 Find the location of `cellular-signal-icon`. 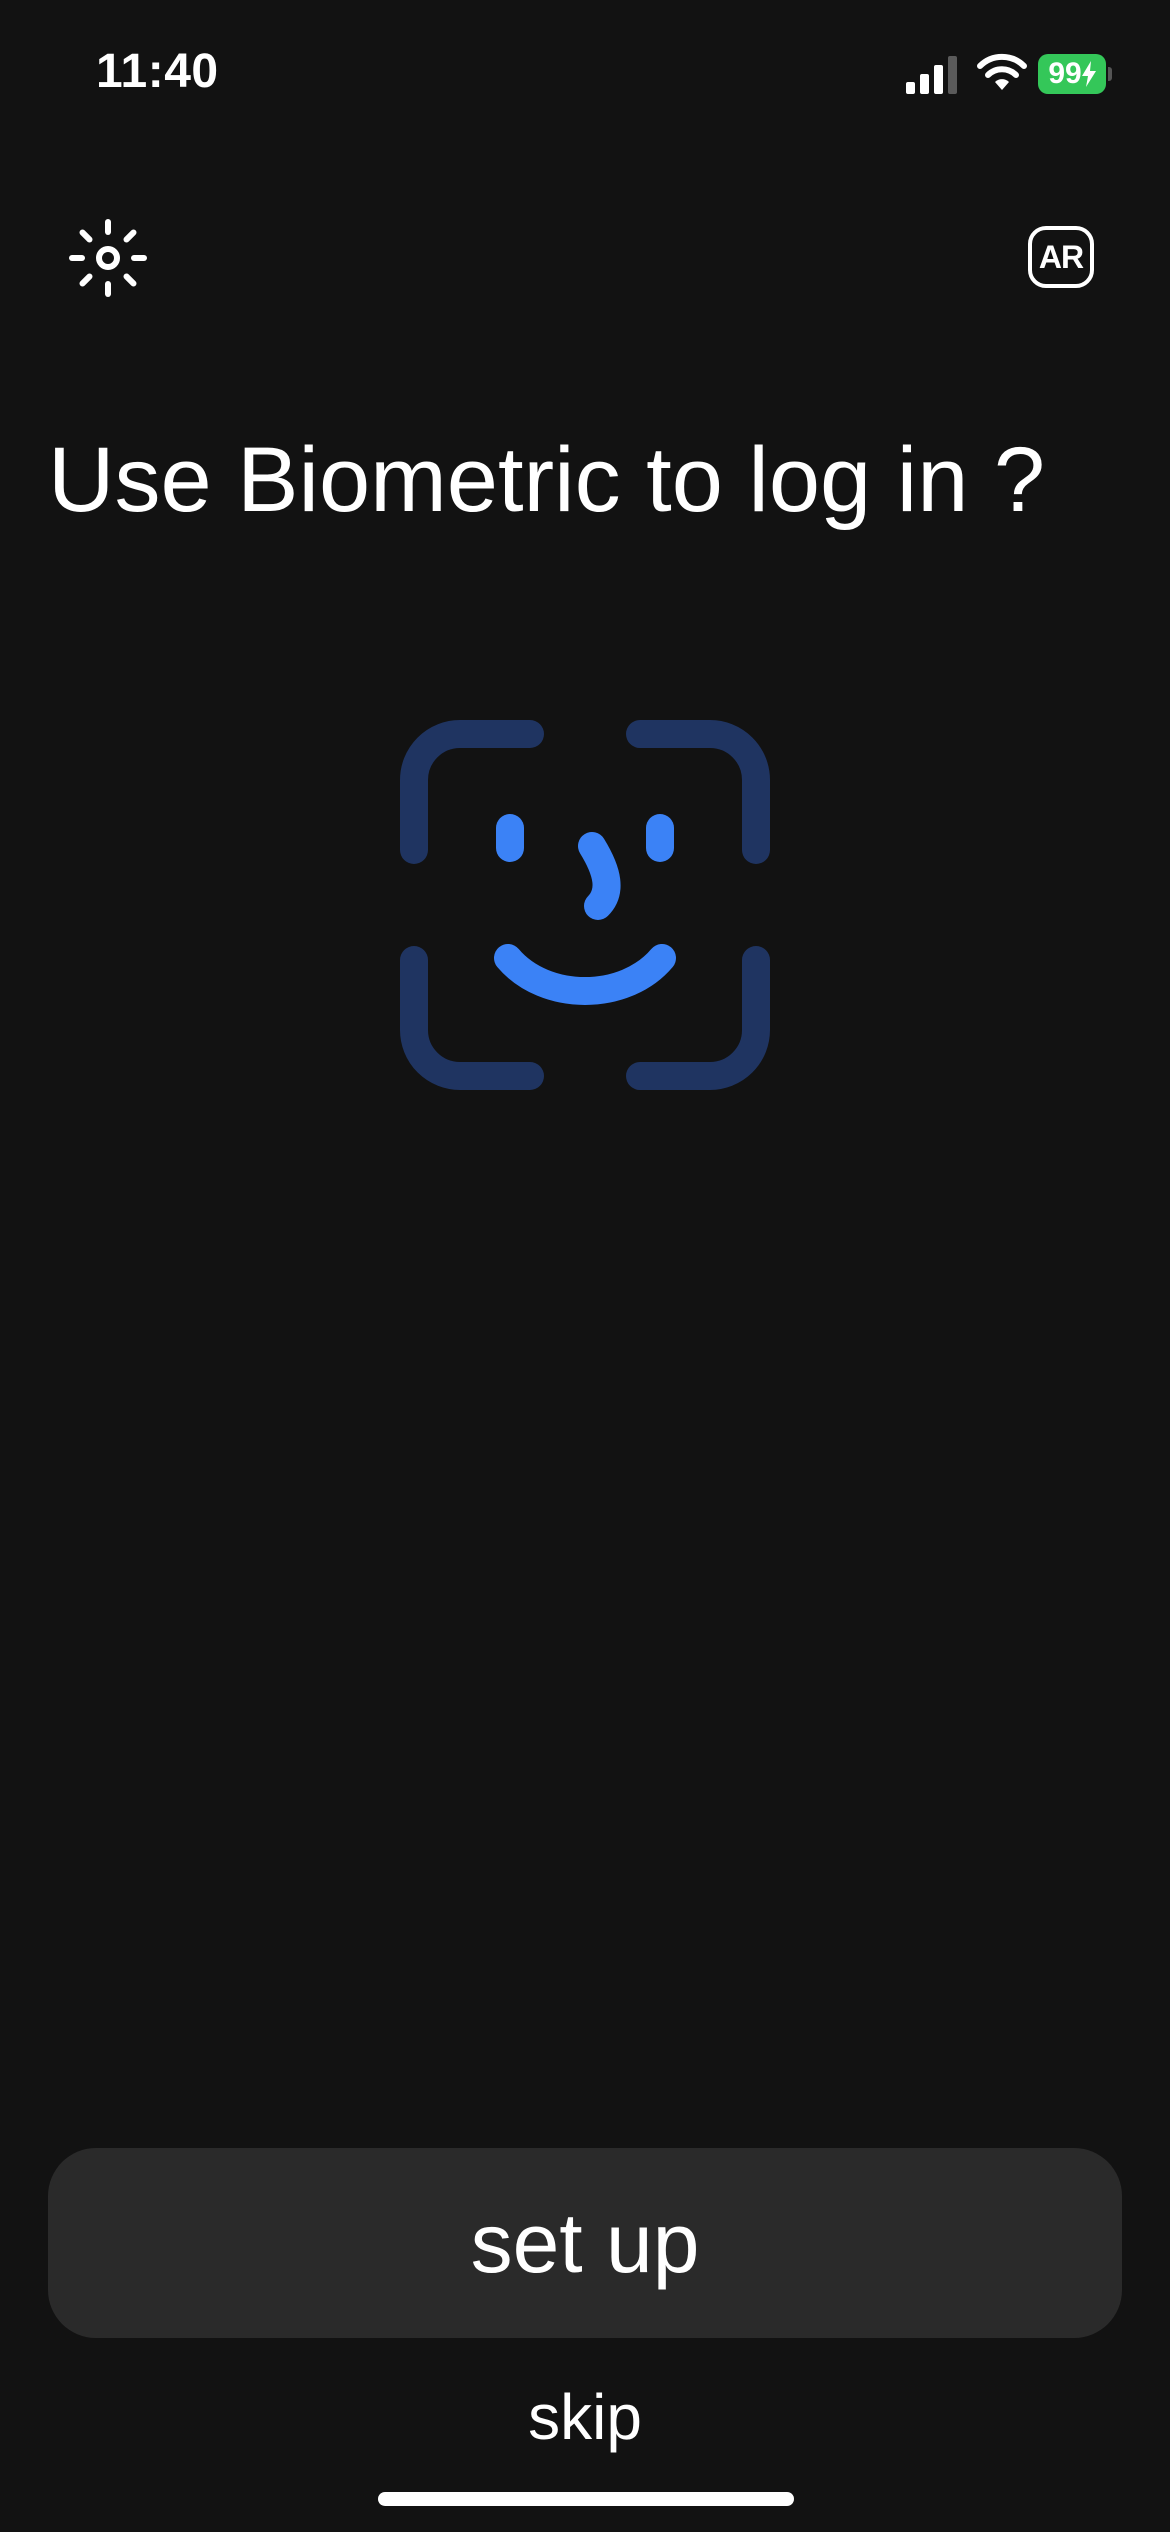

cellular-signal-icon is located at coordinates (931, 75).